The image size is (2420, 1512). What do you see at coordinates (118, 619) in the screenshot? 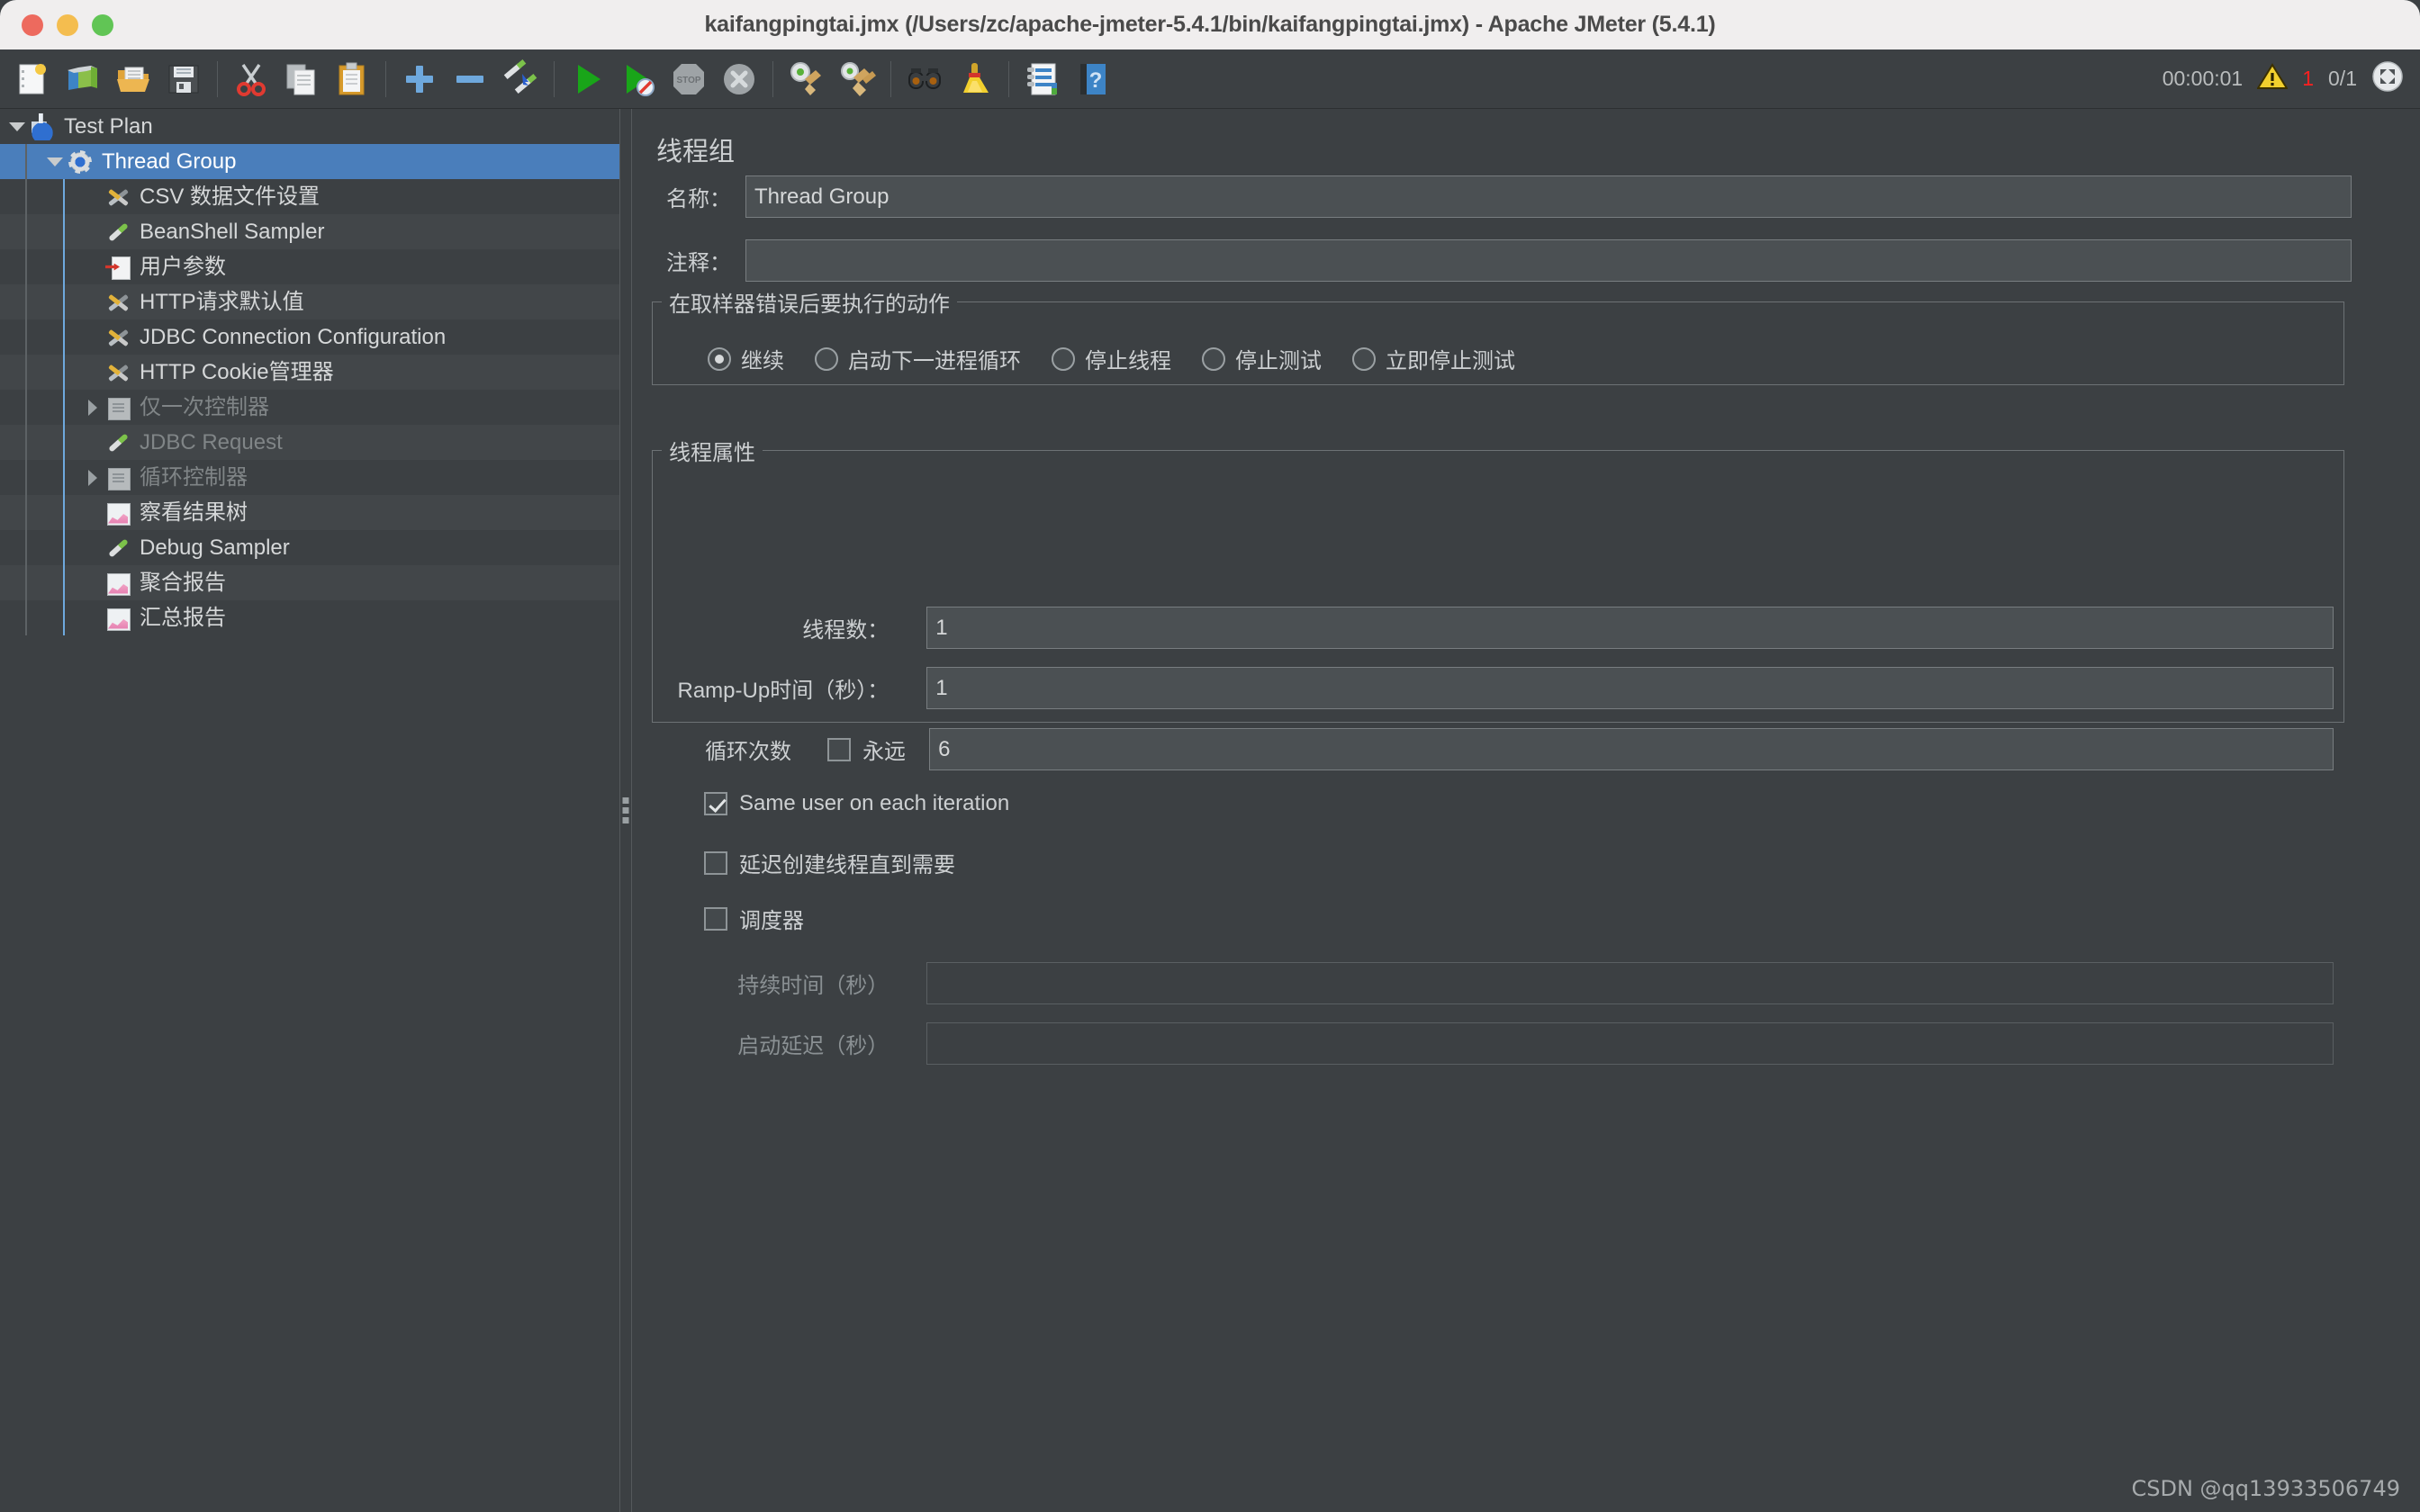
I see `listener-icon` at bounding box center [118, 619].